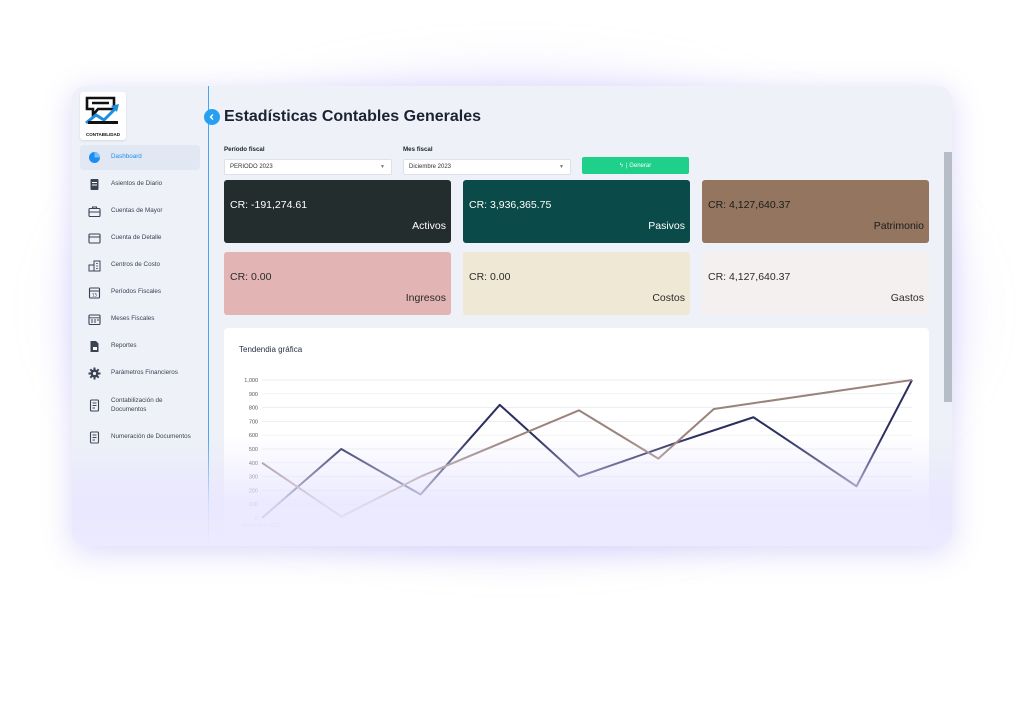 This screenshot has height=713, width=1024. What do you see at coordinates (337, 211) in the screenshot?
I see `activos-card: CR: -191,274.61 Activos` at bounding box center [337, 211].